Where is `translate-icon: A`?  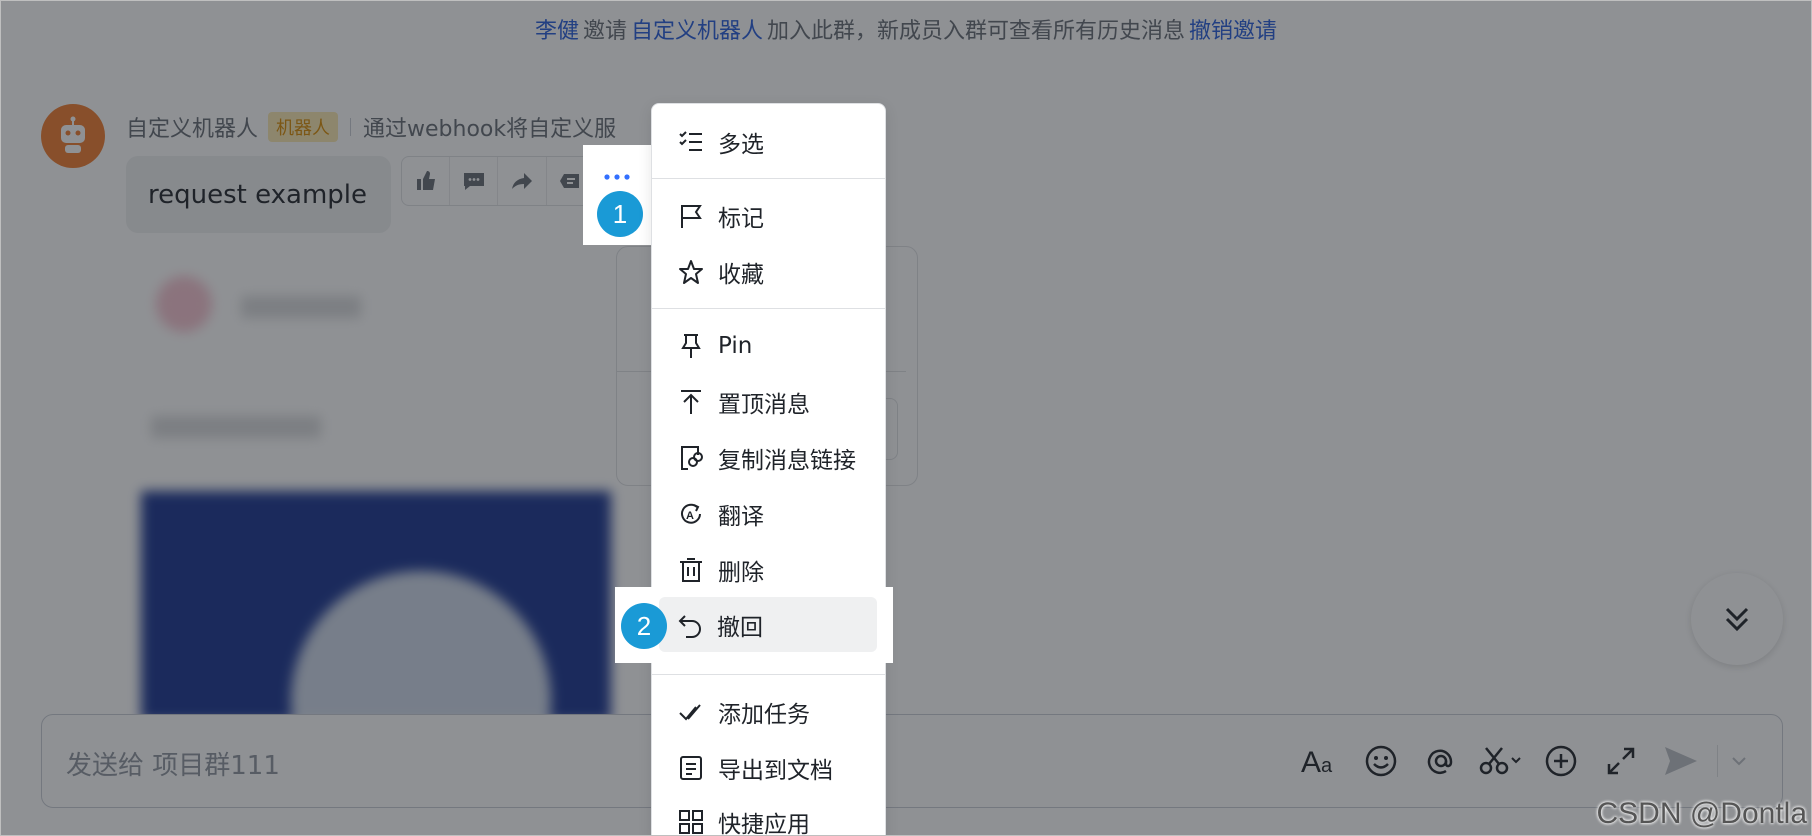 translate-icon: A is located at coordinates (691, 513).